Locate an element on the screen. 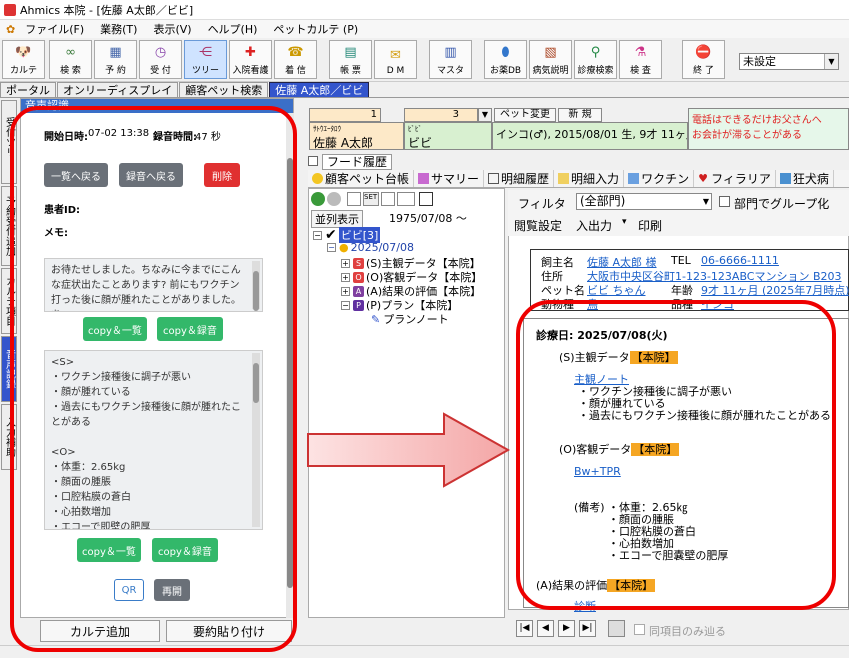 Image resolution: width=849 pixels, height=658 pixels. phone-bell-icon: ☎ is located at coordinates (295, 52).